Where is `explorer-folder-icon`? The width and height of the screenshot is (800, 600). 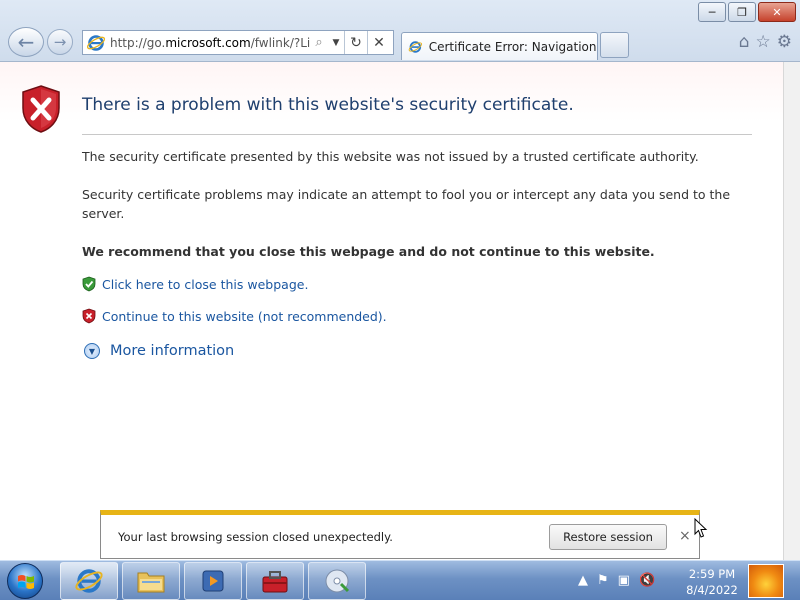 explorer-folder-icon is located at coordinates (151, 582).